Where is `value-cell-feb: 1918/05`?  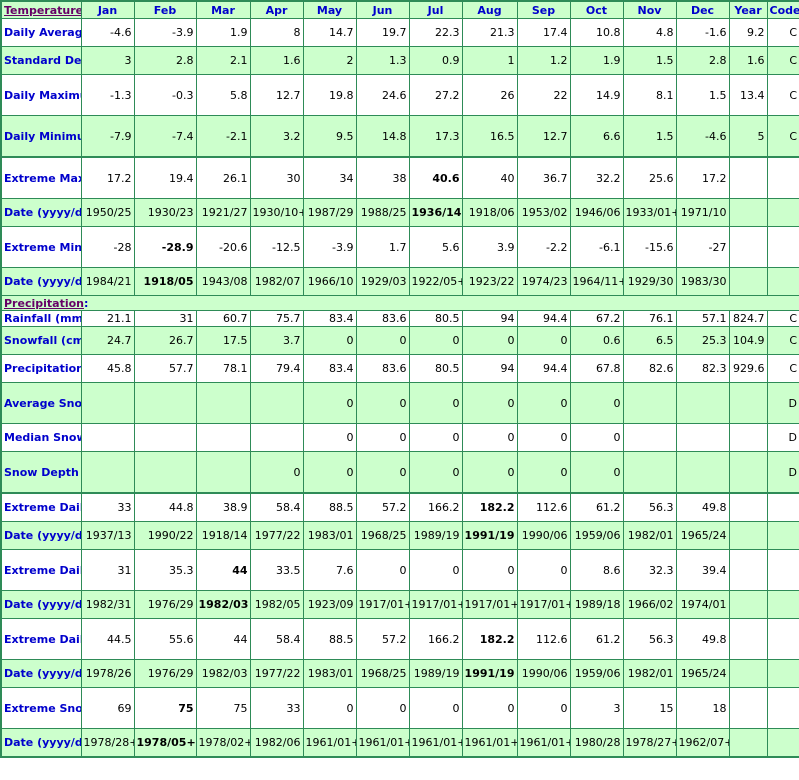 value-cell-feb: 1918/05 is located at coordinates (165, 281).